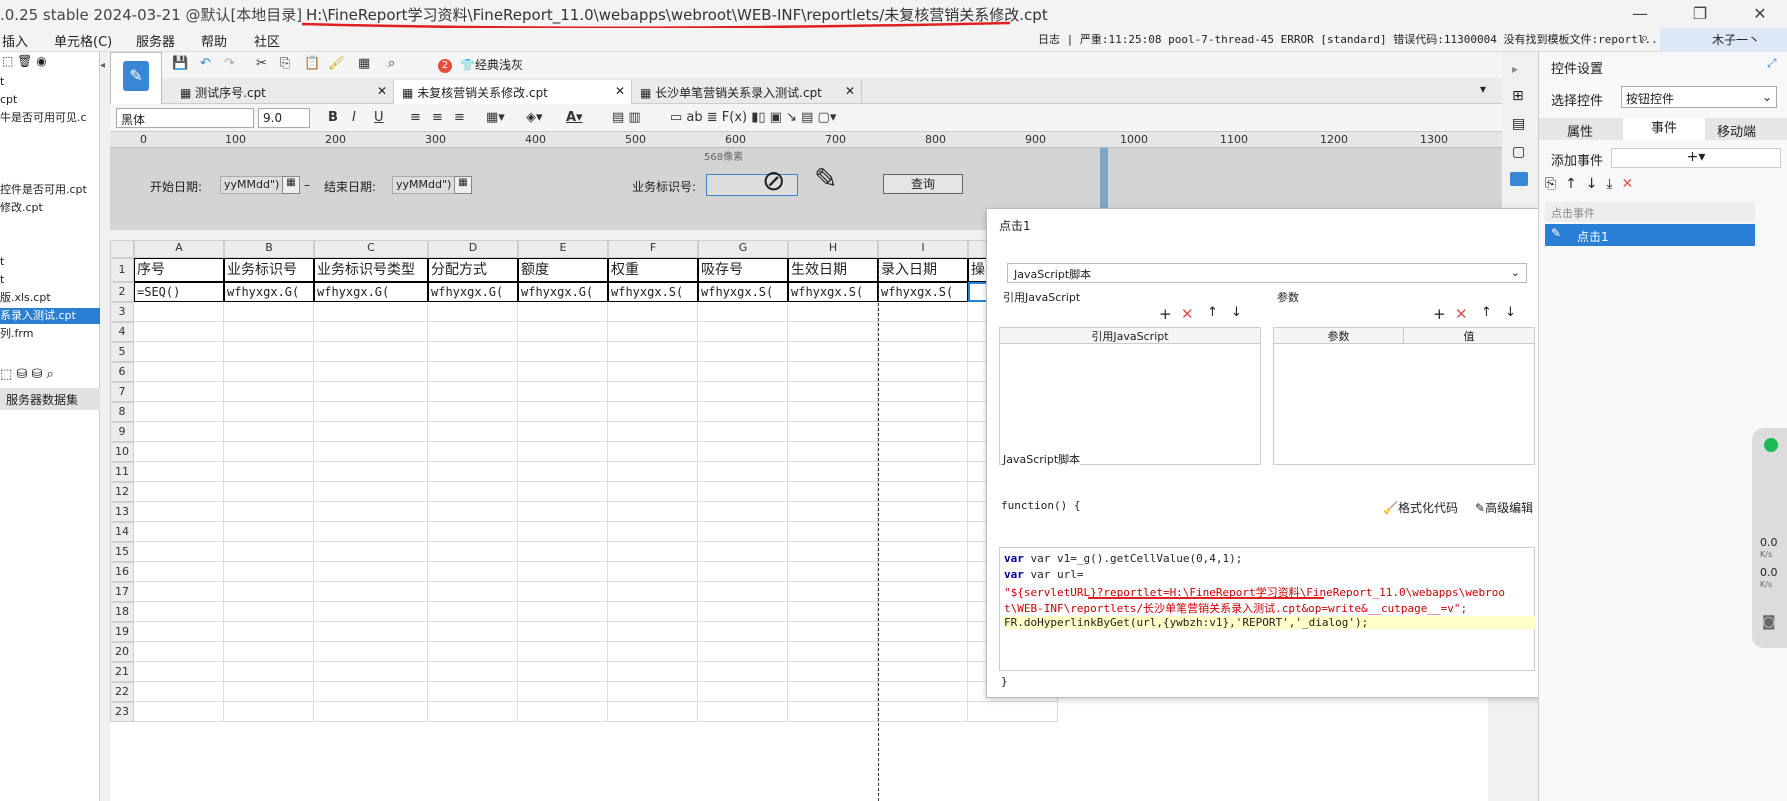 This screenshot has height=801, width=1787. I want to click on cell-formula: wfhyxgx.S(, so click(923, 292).